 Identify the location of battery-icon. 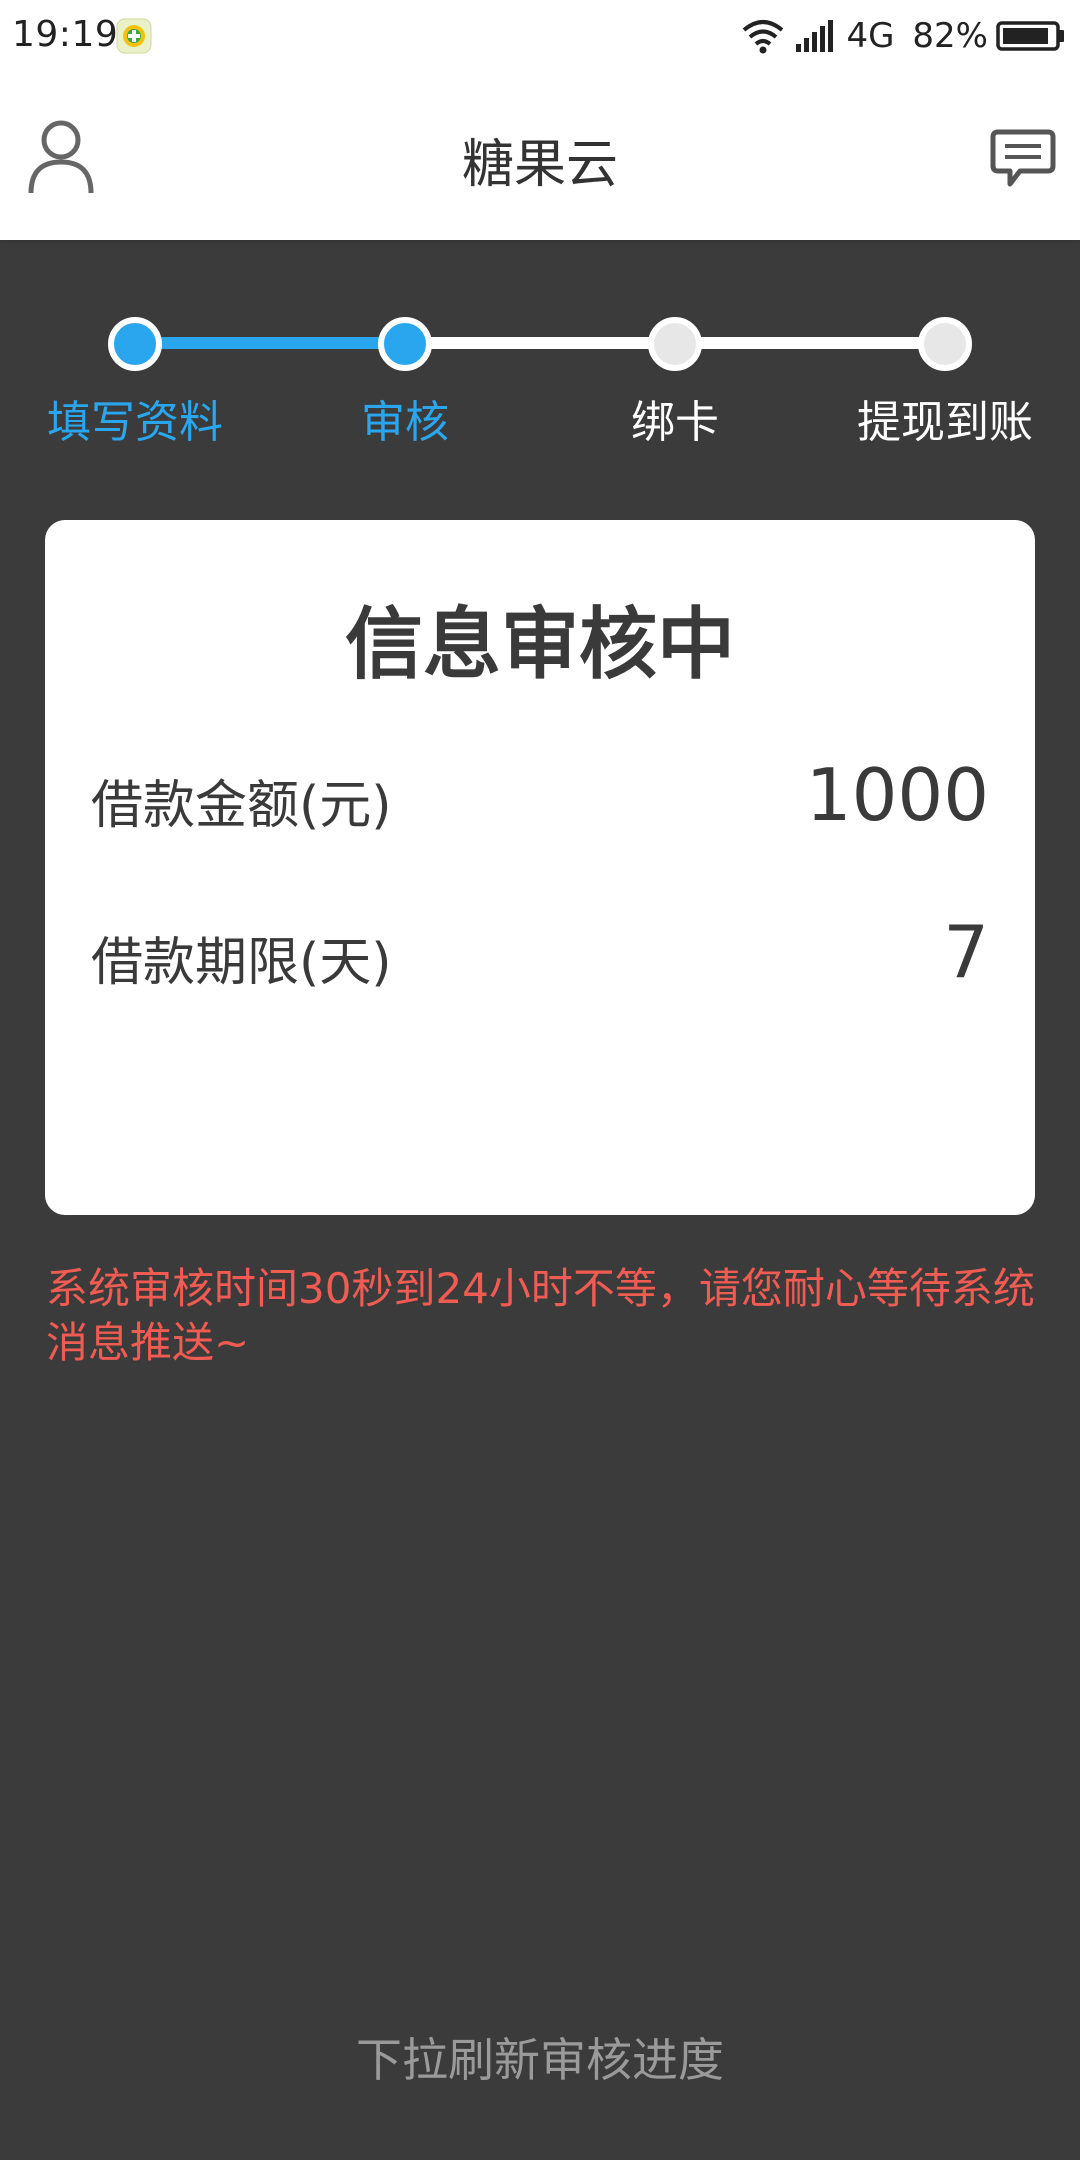
(1030, 36).